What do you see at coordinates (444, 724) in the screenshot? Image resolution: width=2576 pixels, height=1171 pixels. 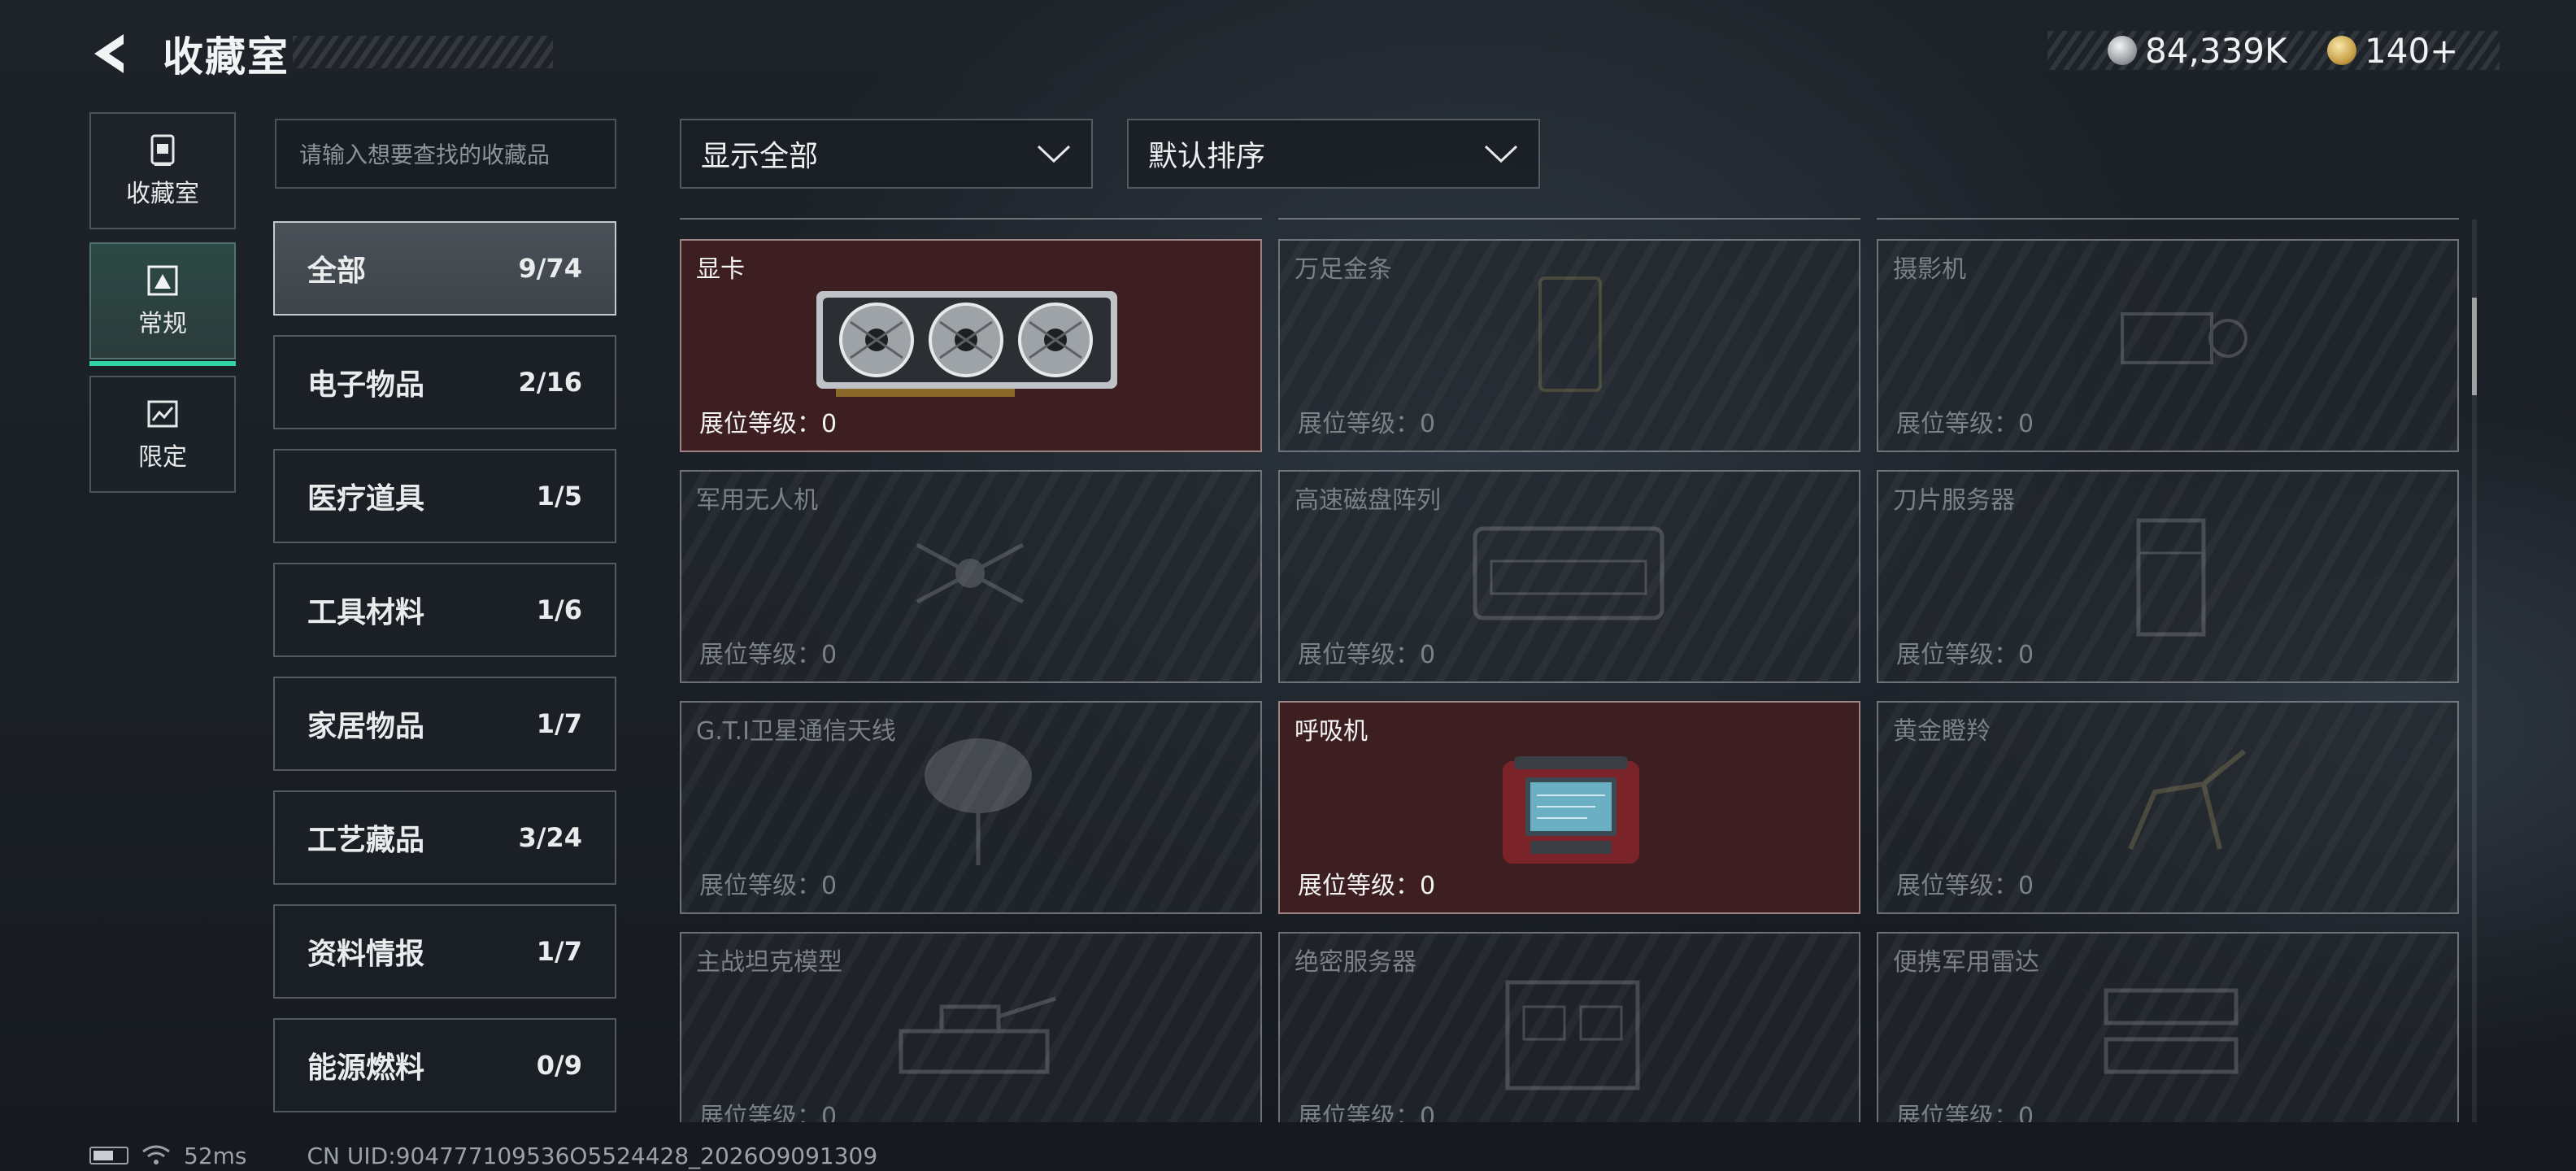 I see `category-household: 家居物品 1/7` at bounding box center [444, 724].